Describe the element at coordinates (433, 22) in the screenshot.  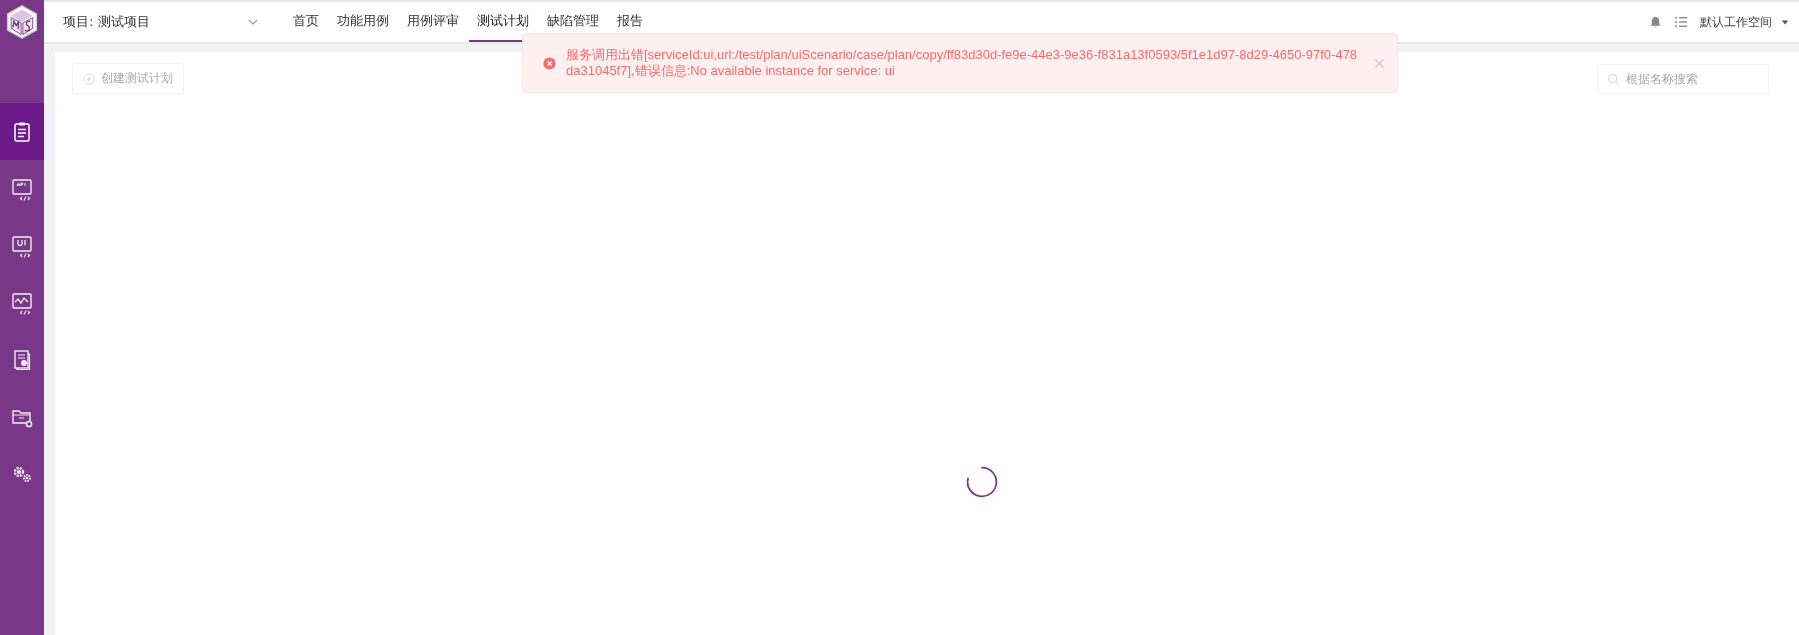
I see `nav-tab: 用例评审` at that location.